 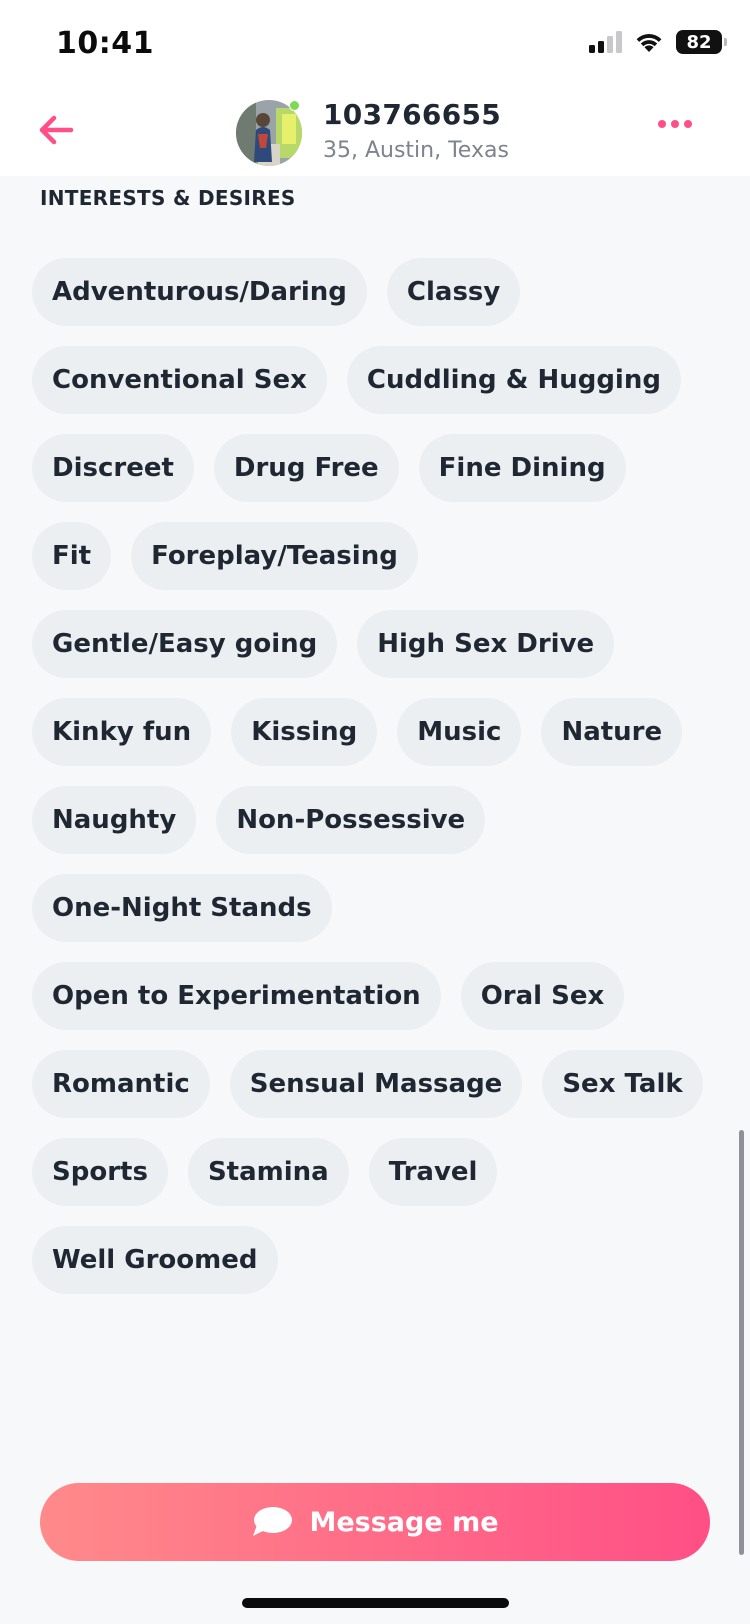 What do you see at coordinates (404, 1522) in the screenshot?
I see `message-me-label: Message me` at bounding box center [404, 1522].